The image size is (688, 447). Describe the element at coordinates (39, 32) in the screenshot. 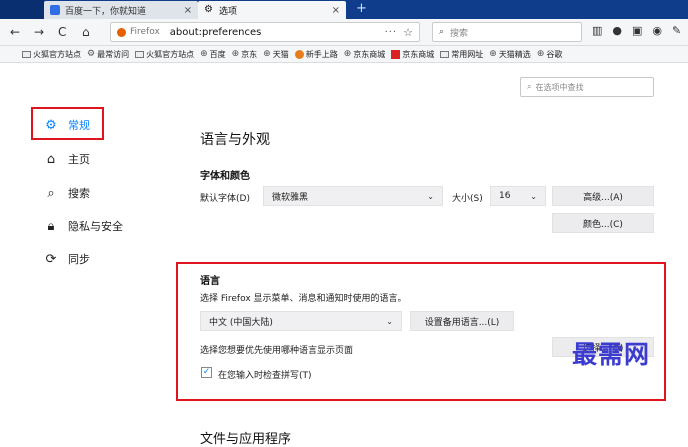

I see `forward-button: →` at that location.